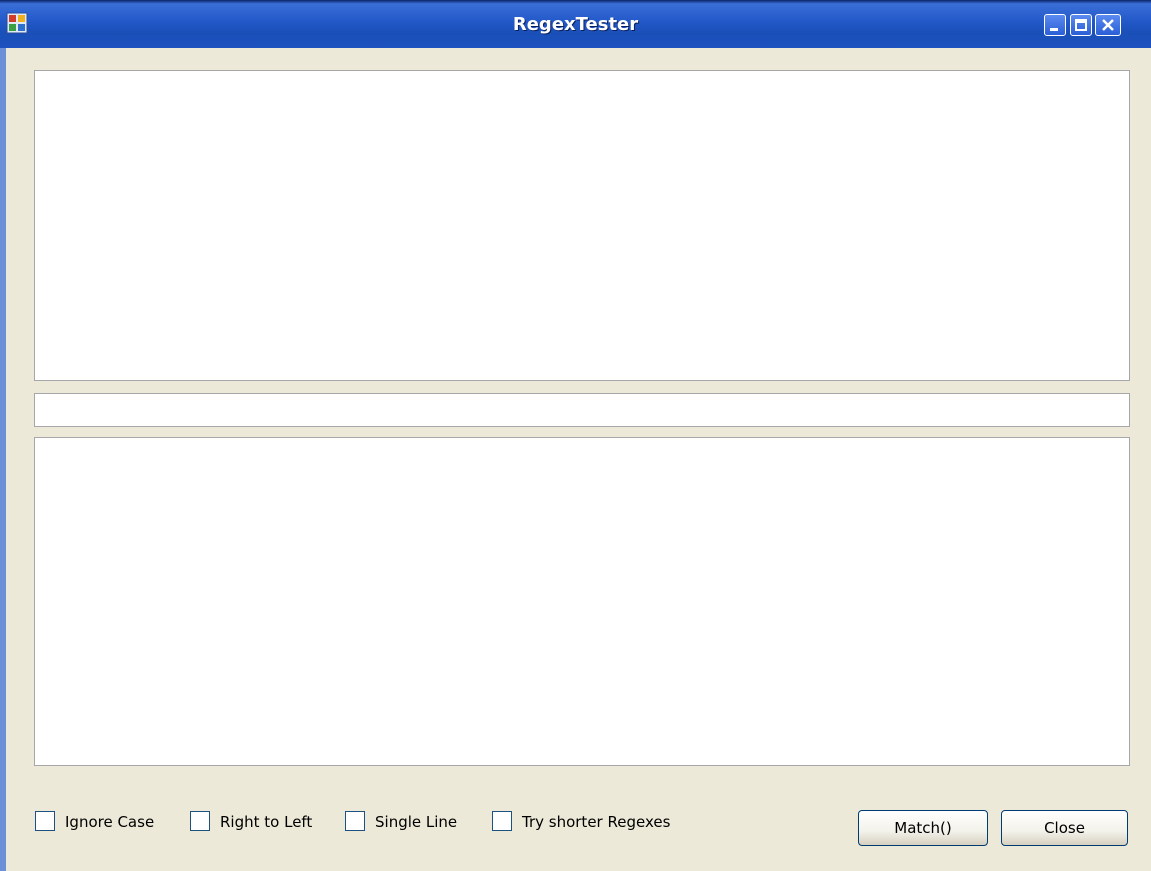  I want to click on checkbox-label: Right to Left, so click(266, 822).